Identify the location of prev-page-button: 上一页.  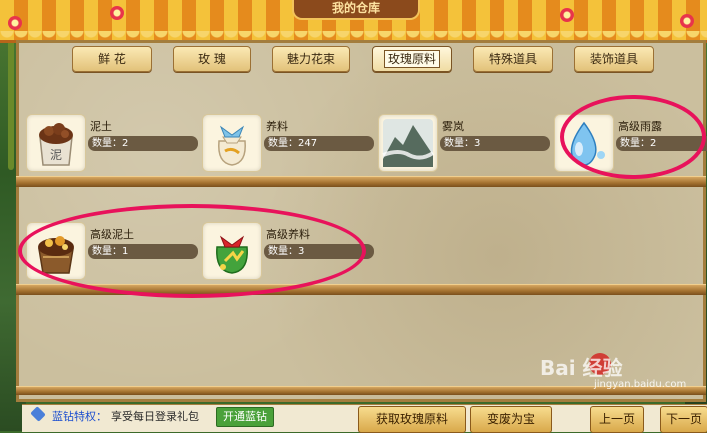
(617, 419).